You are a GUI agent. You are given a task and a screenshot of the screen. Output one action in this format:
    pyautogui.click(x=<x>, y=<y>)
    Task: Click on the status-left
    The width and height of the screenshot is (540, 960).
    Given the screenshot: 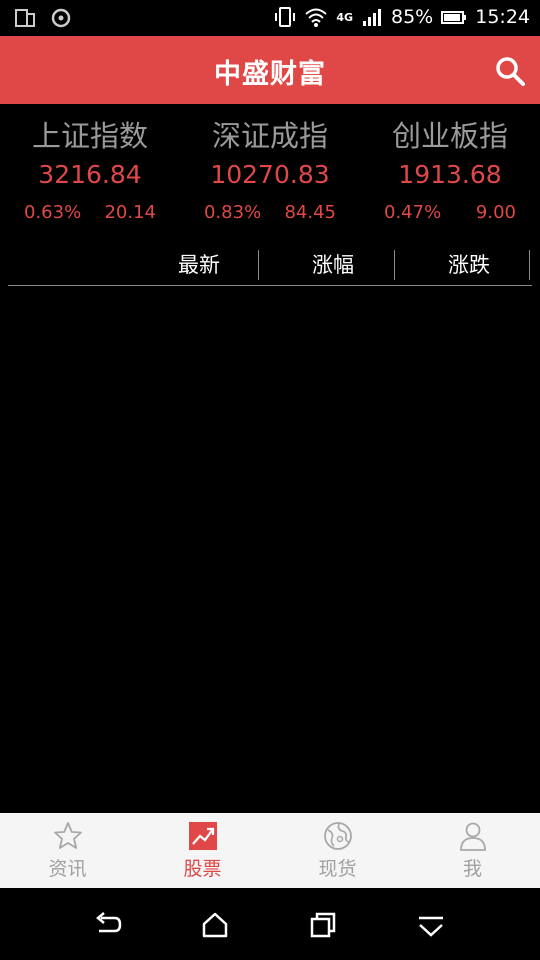 What is the action you would take?
    pyautogui.click(x=43, y=18)
    